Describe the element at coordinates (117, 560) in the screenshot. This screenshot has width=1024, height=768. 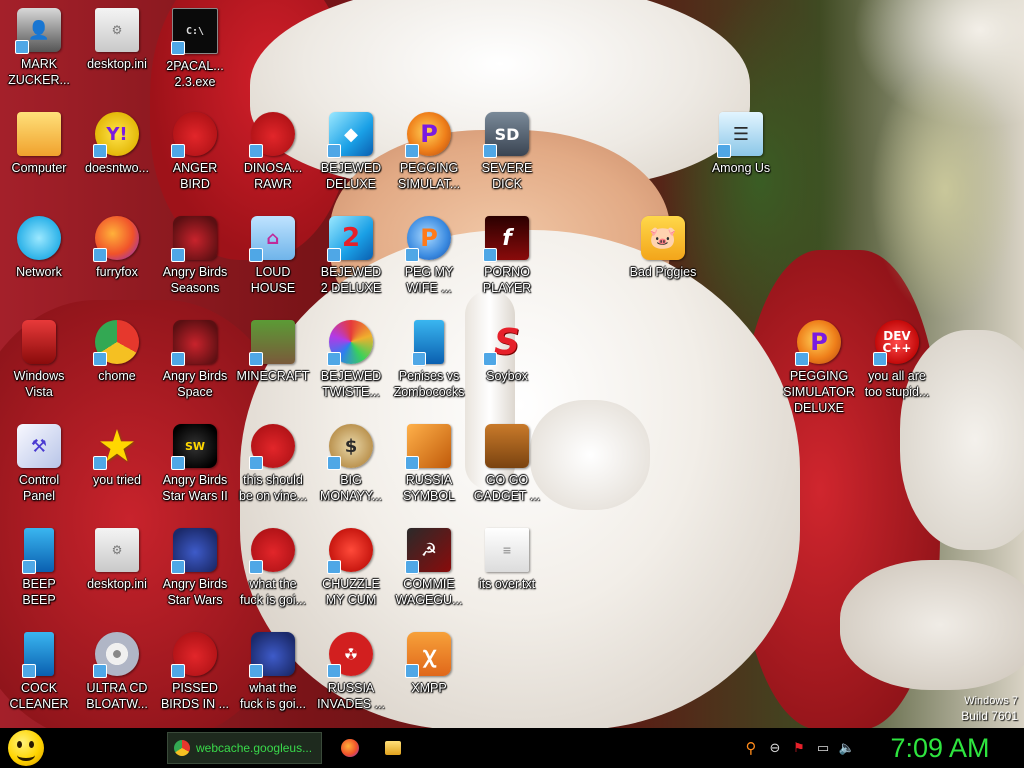
I see `desktop-icon-desktop-ini-2: ⚙ desktop.ini` at that location.